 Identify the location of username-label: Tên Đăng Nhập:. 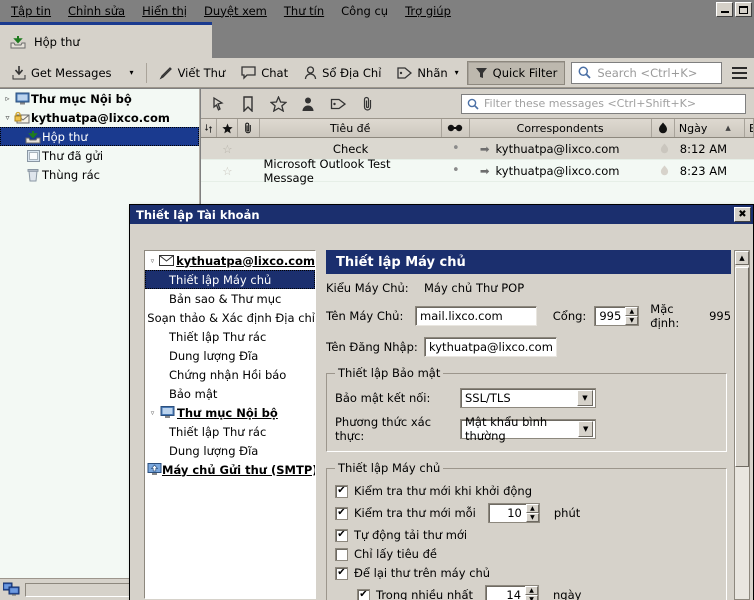
(372, 347).